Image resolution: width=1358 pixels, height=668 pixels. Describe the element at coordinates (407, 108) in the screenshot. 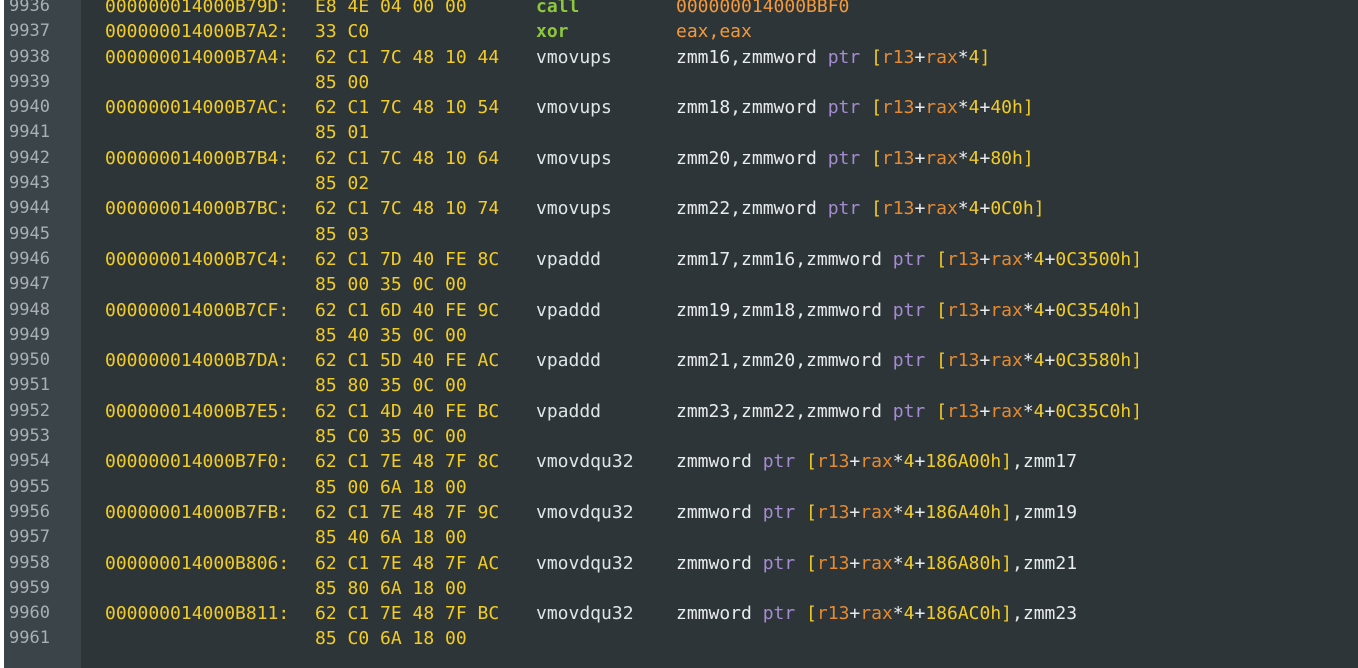

I see `opcode-bytes: 62 C1 7C 48 10 54` at that location.